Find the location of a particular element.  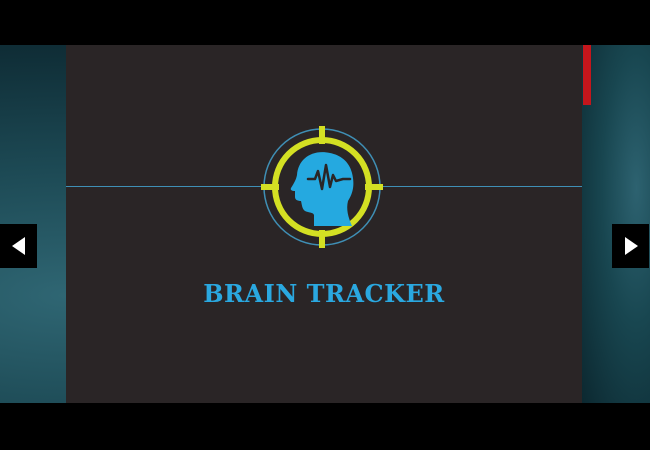

next-slide-button is located at coordinates (630, 246).